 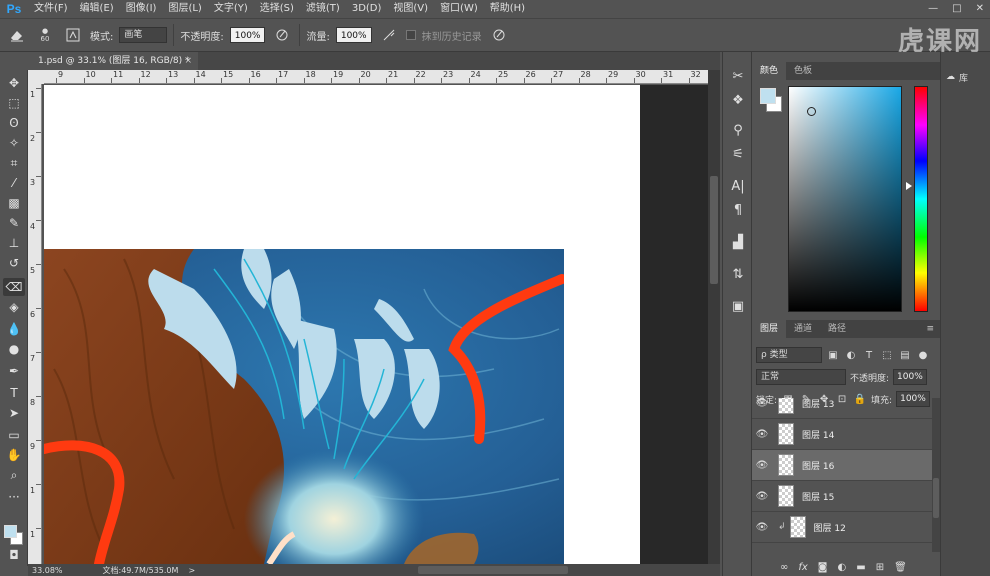 What do you see at coordinates (73, 35) in the screenshot?
I see `brush-panel-toggle-icon` at bounding box center [73, 35].